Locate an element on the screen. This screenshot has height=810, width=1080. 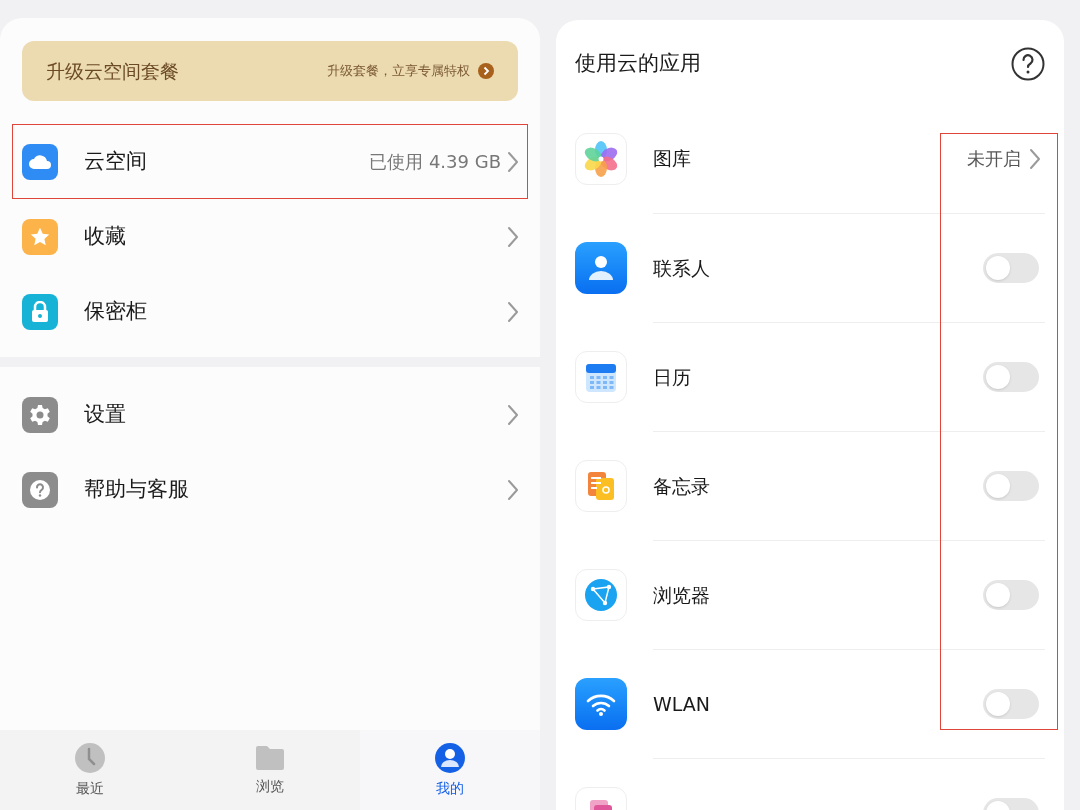
cloud-icon is located at coordinates (40, 161).